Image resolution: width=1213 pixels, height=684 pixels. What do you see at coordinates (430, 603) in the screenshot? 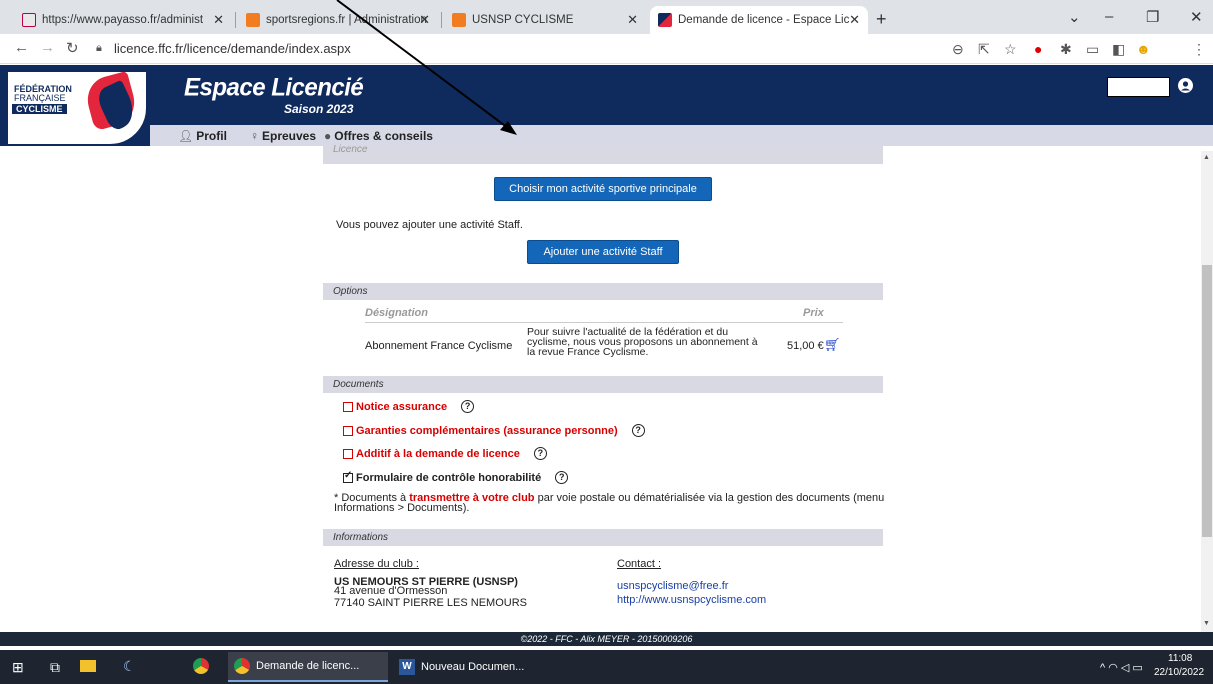
I see `club-address-line2: 77140 SAINT PIERRE LES NEMOURS` at bounding box center [430, 603].